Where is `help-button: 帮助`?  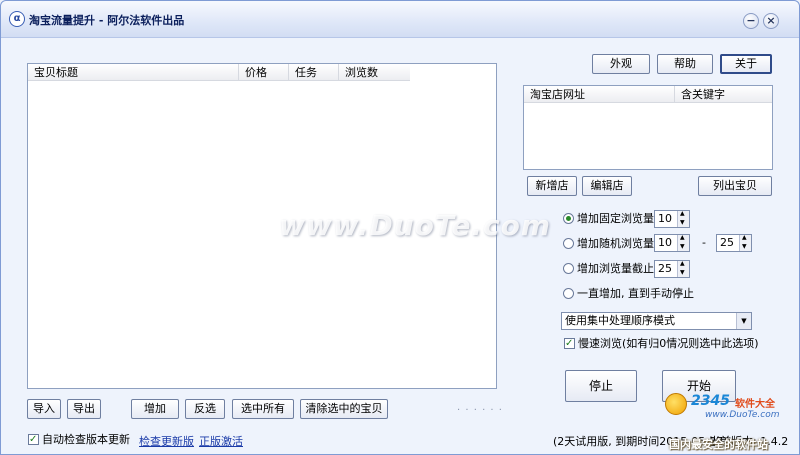 help-button: 帮助 is located at coordinates (685, 64).